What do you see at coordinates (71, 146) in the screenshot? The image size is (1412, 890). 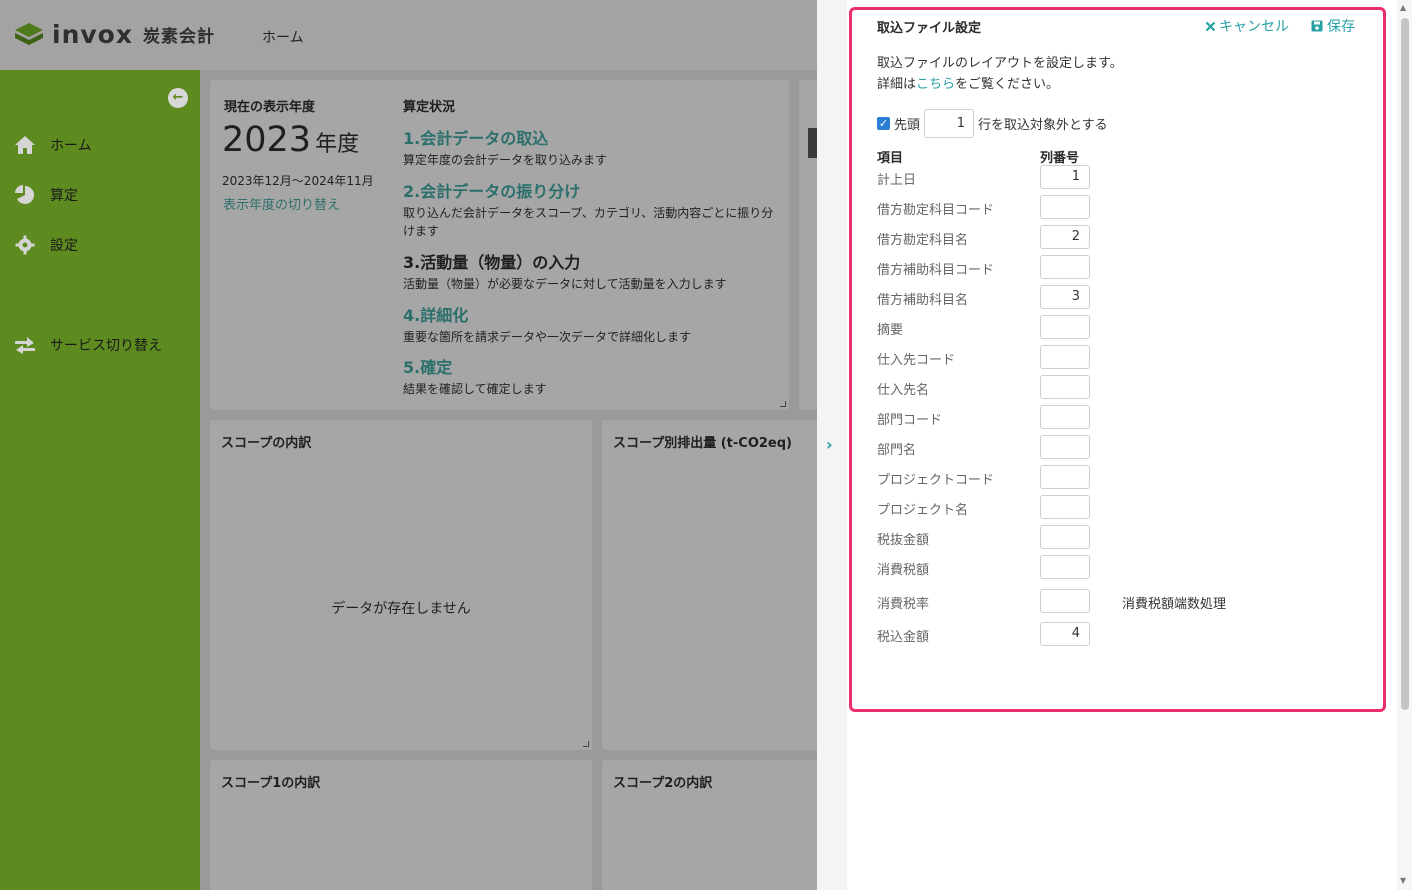 I see `sidebar-item-label: ホーム` at bounding box center [71, 146].